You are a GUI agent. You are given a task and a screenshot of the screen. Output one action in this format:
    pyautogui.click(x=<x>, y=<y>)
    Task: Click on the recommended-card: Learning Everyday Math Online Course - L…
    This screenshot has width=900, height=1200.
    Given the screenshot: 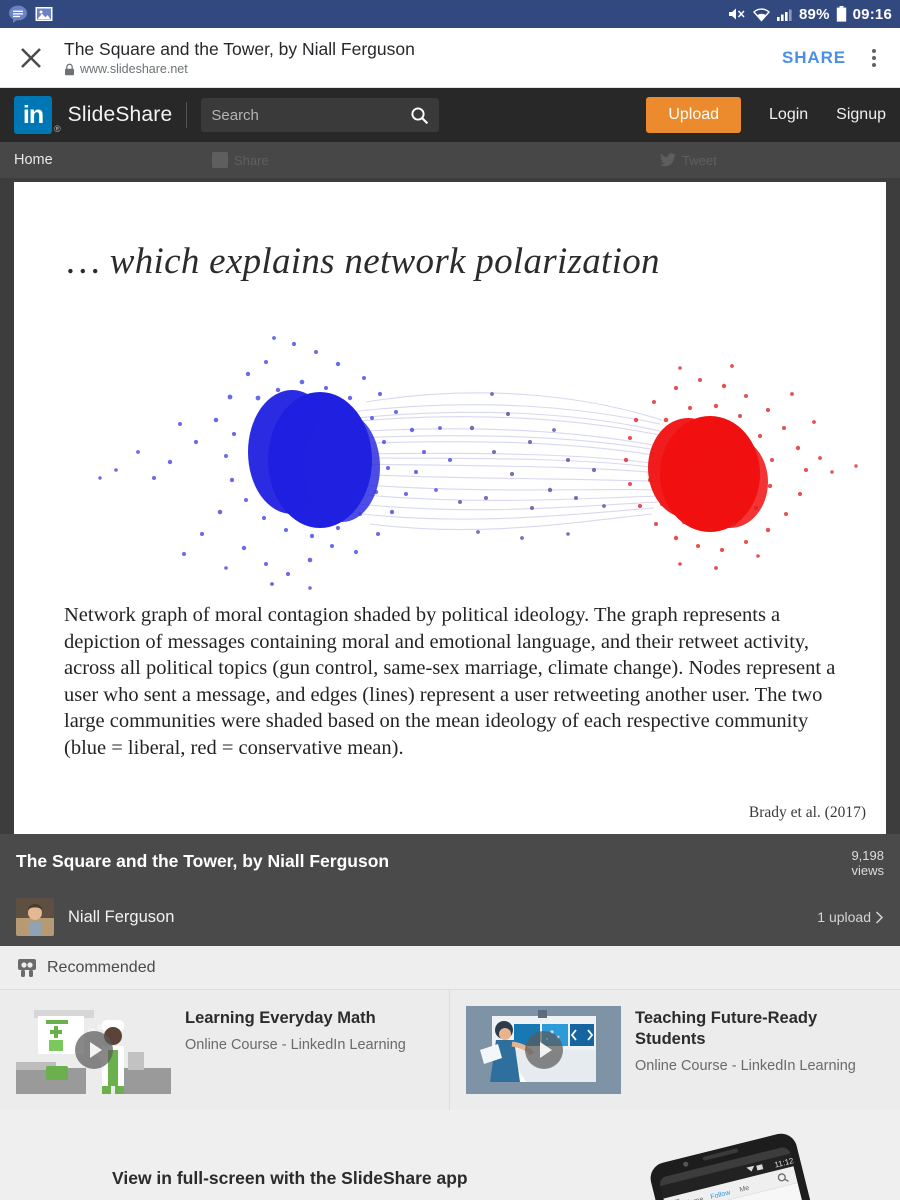 What is the action you would take?
    pyautogui.click(x=225, y=1050)
    